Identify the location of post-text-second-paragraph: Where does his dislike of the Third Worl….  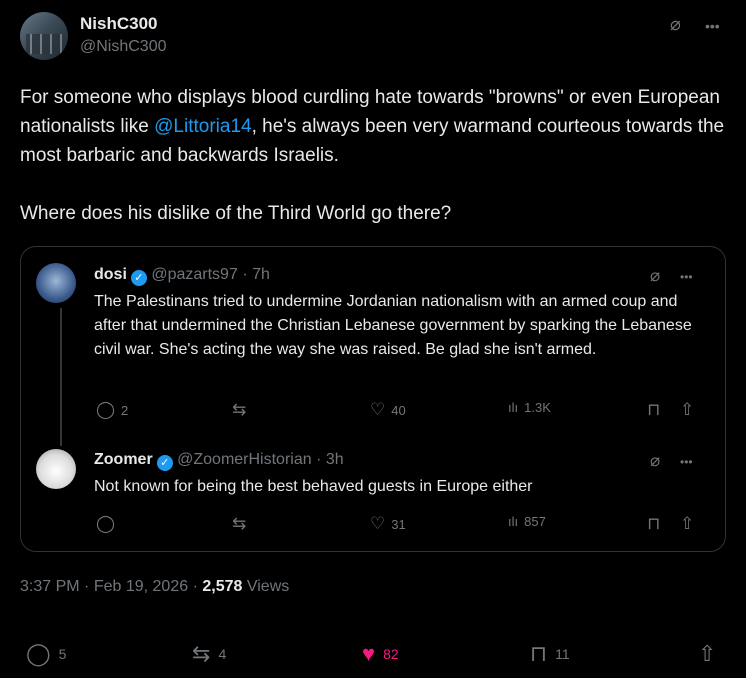
(236, 213).